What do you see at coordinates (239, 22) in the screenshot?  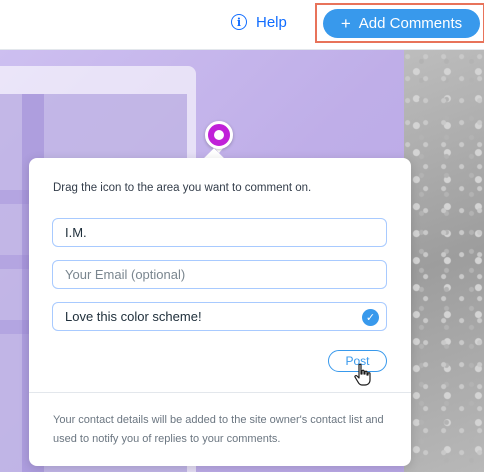 I see `info-circle-icon: i` at bounding box center [239, 22].